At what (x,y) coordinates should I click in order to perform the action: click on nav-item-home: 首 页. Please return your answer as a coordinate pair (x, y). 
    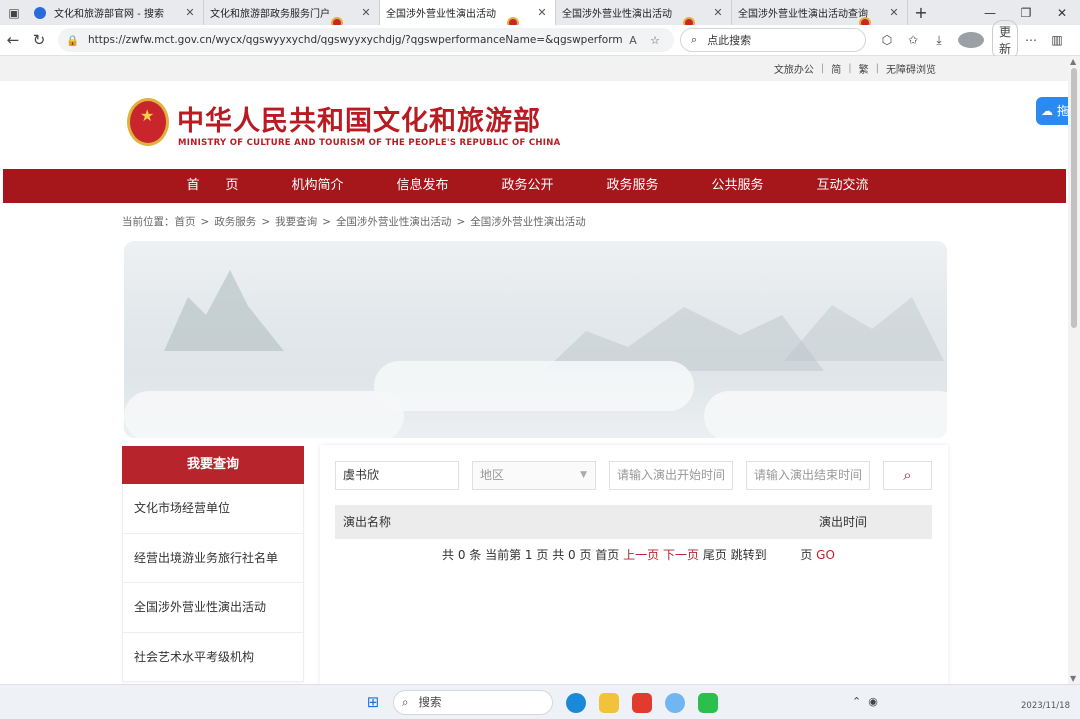
    Looking at the image, I should click on (212, 186).